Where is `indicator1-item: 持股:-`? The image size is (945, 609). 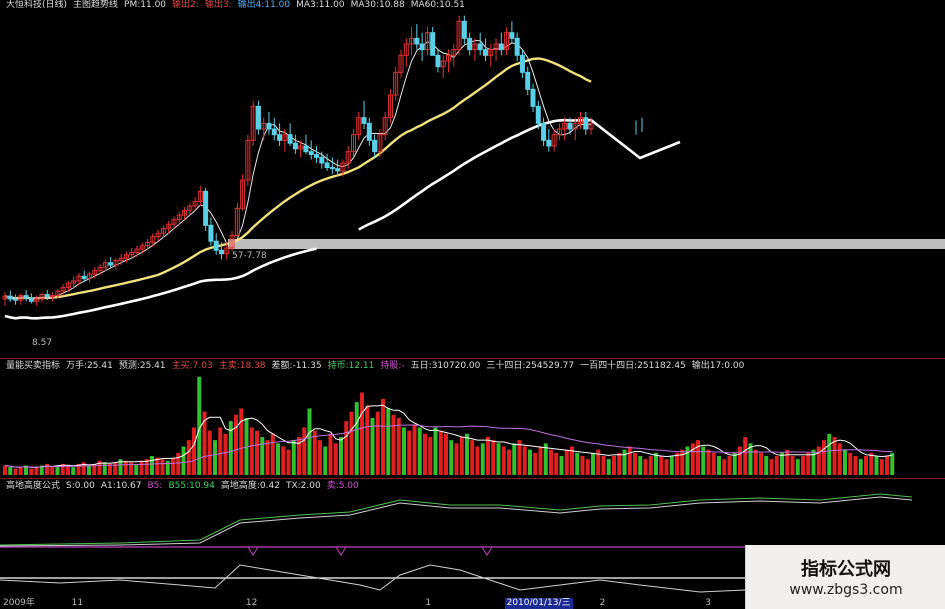
indicator1-item: 持股:- is located at coordinates (392, 366).